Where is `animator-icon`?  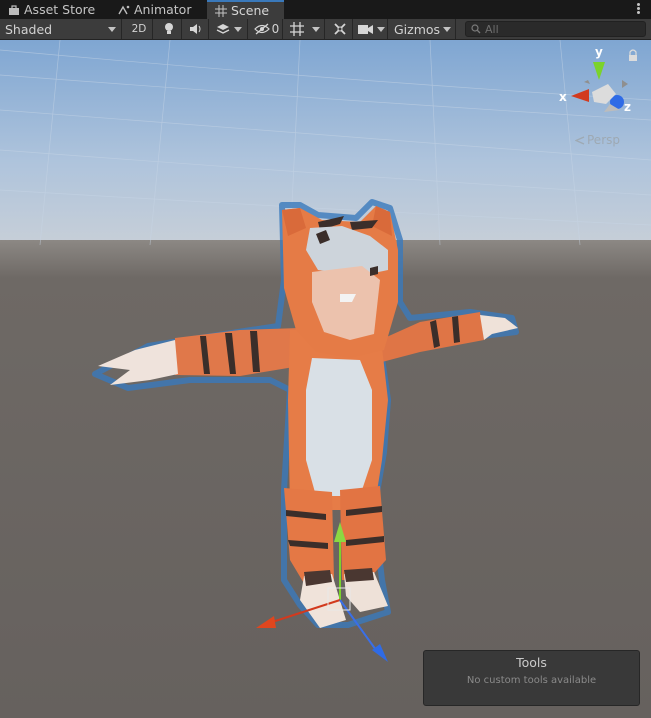 animator-icon is located at coordinates (124, 10).